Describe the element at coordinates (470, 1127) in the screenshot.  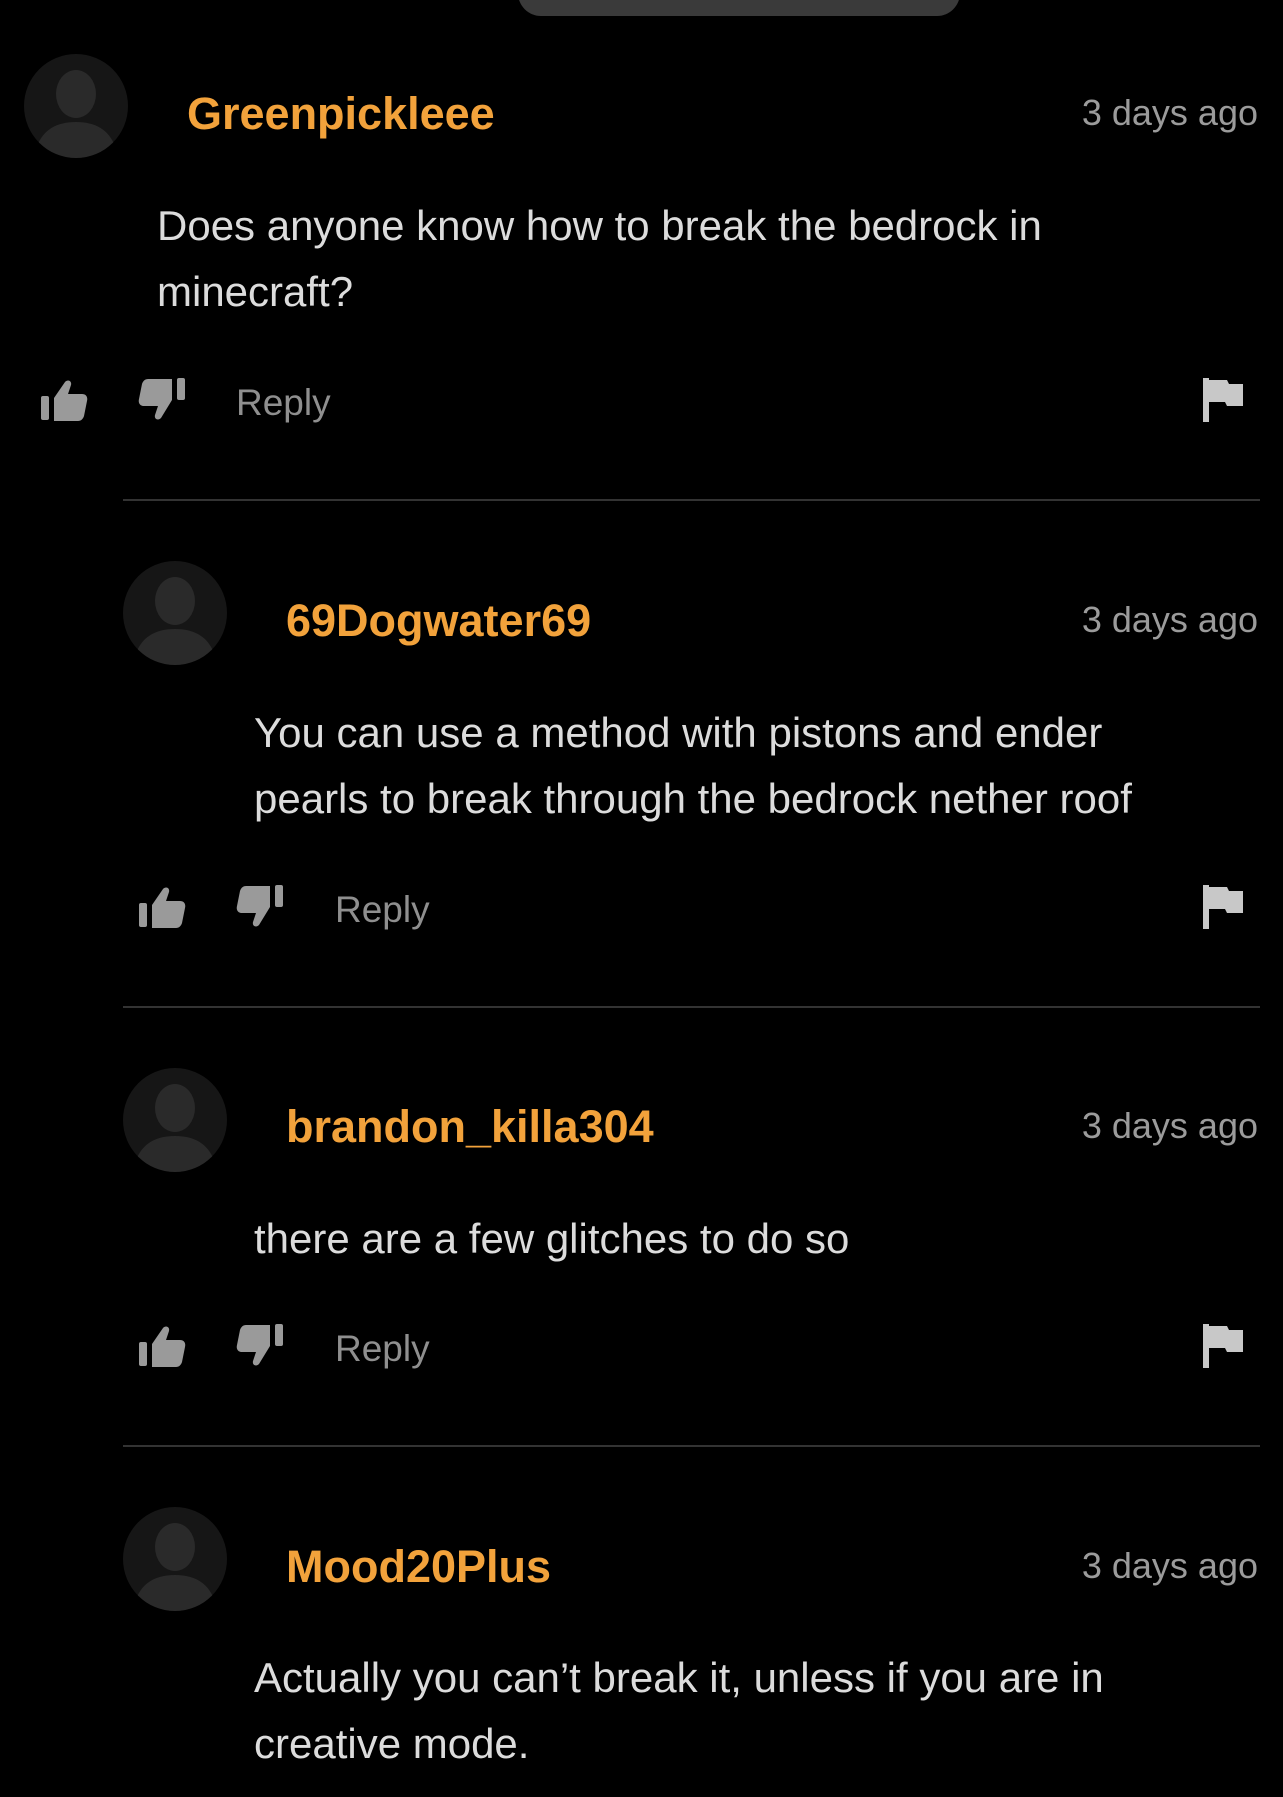
I see `comment-username: brandon_killa304` at that location.